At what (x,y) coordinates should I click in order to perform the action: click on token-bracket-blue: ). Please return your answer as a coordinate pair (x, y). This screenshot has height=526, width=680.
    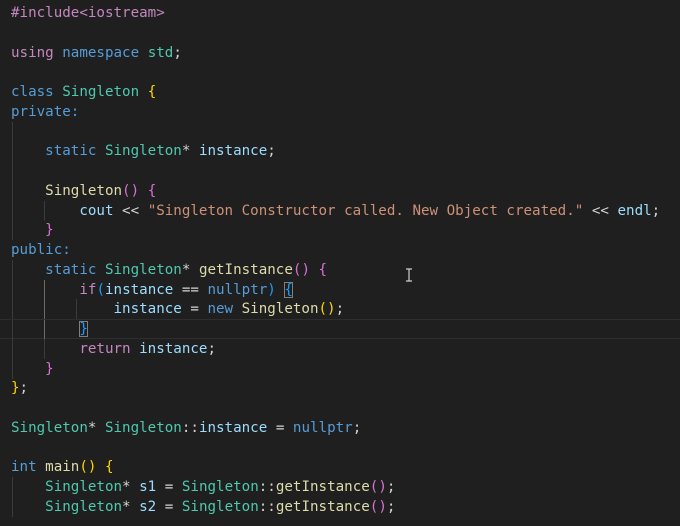
    Looking at the image, I should click on (271, 289).